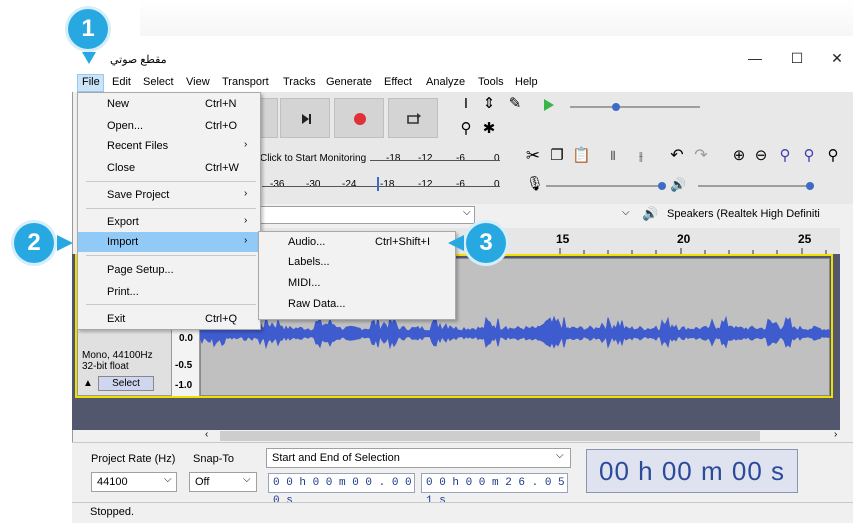 The image size is (853, 523). I want to click on close-button: ✕, so click(837, 58).